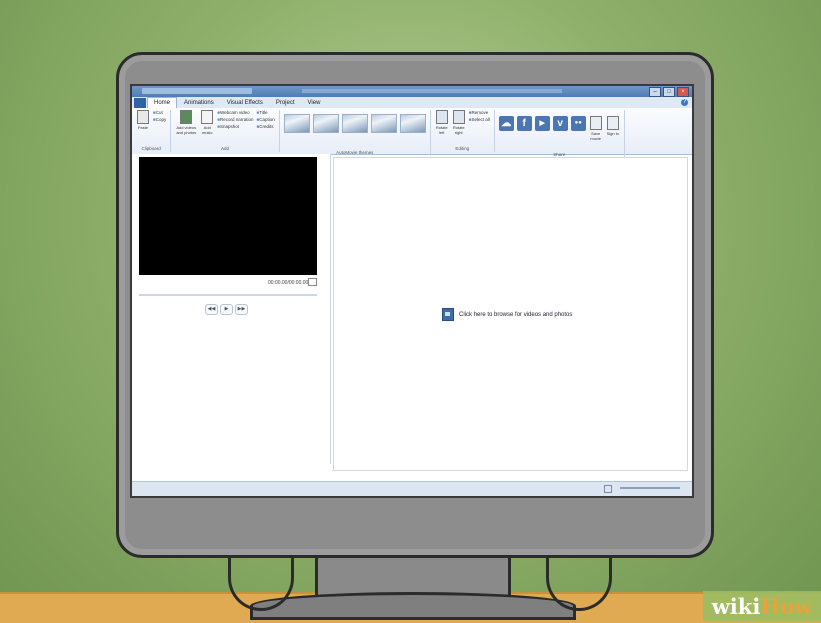 This screenshot has width=821, height=623. I want to click on save-movie-icon, so click(595, 123).